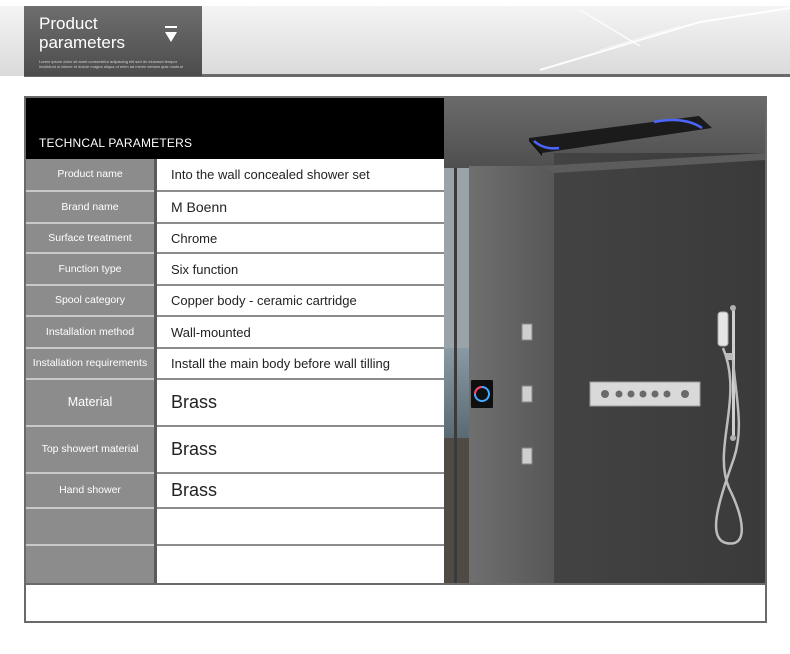  What do you see at coordinates (90, 403) in the screenshot?
I see `row-label: Material` at bounding box center [90, 403].